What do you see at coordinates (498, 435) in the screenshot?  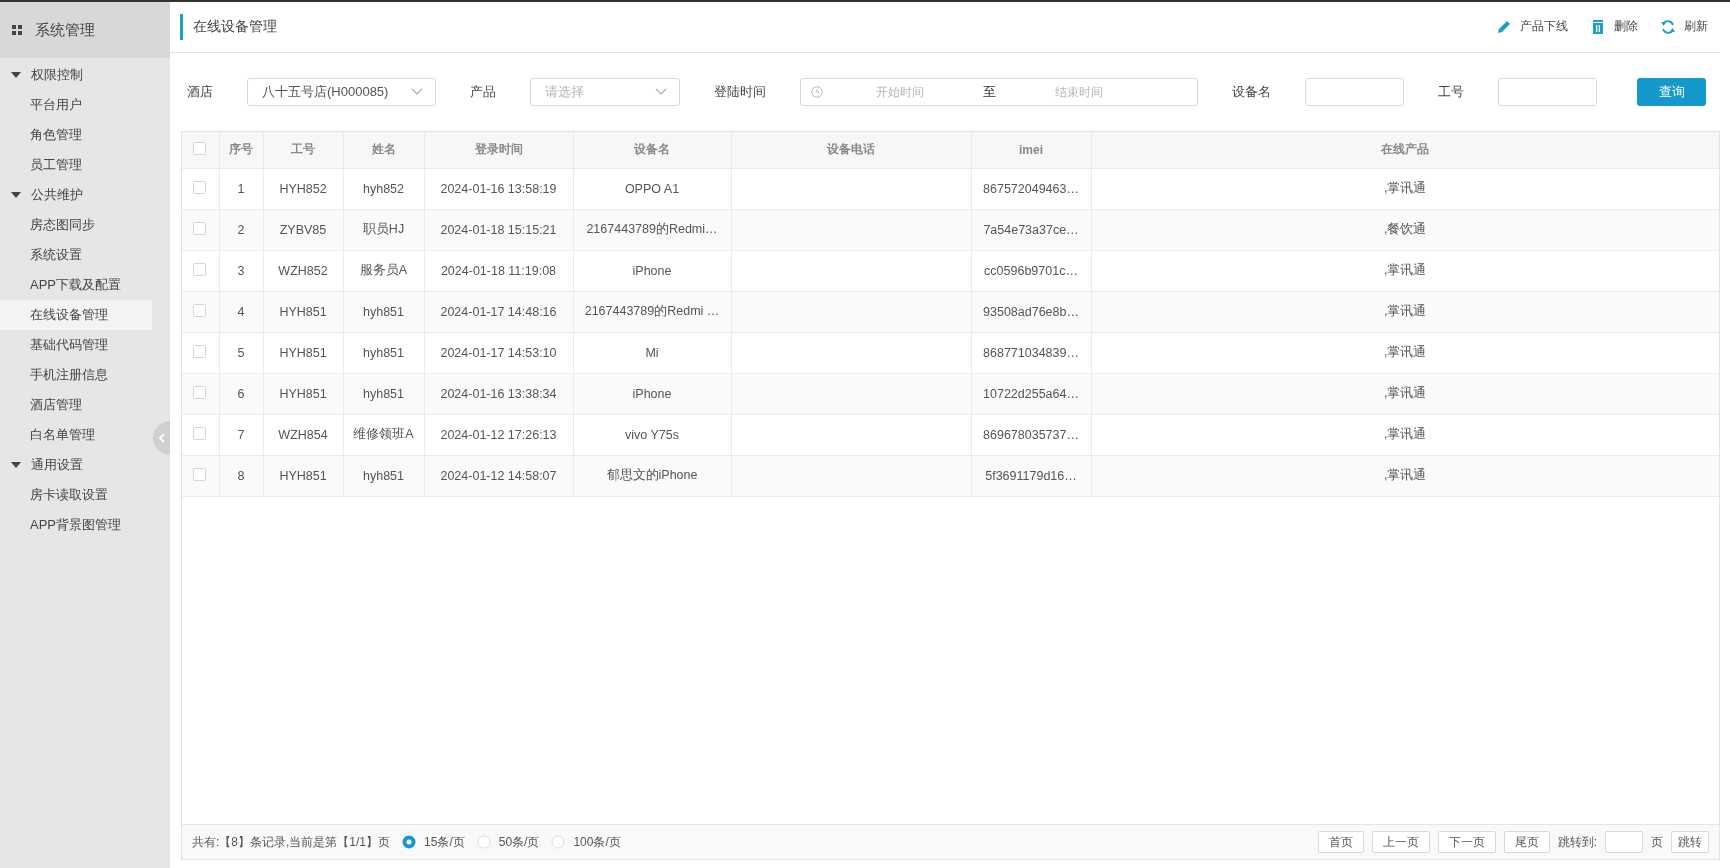 I see `table-cell: 2024-01-12 17:26:13` at bounding box center [498, 435].